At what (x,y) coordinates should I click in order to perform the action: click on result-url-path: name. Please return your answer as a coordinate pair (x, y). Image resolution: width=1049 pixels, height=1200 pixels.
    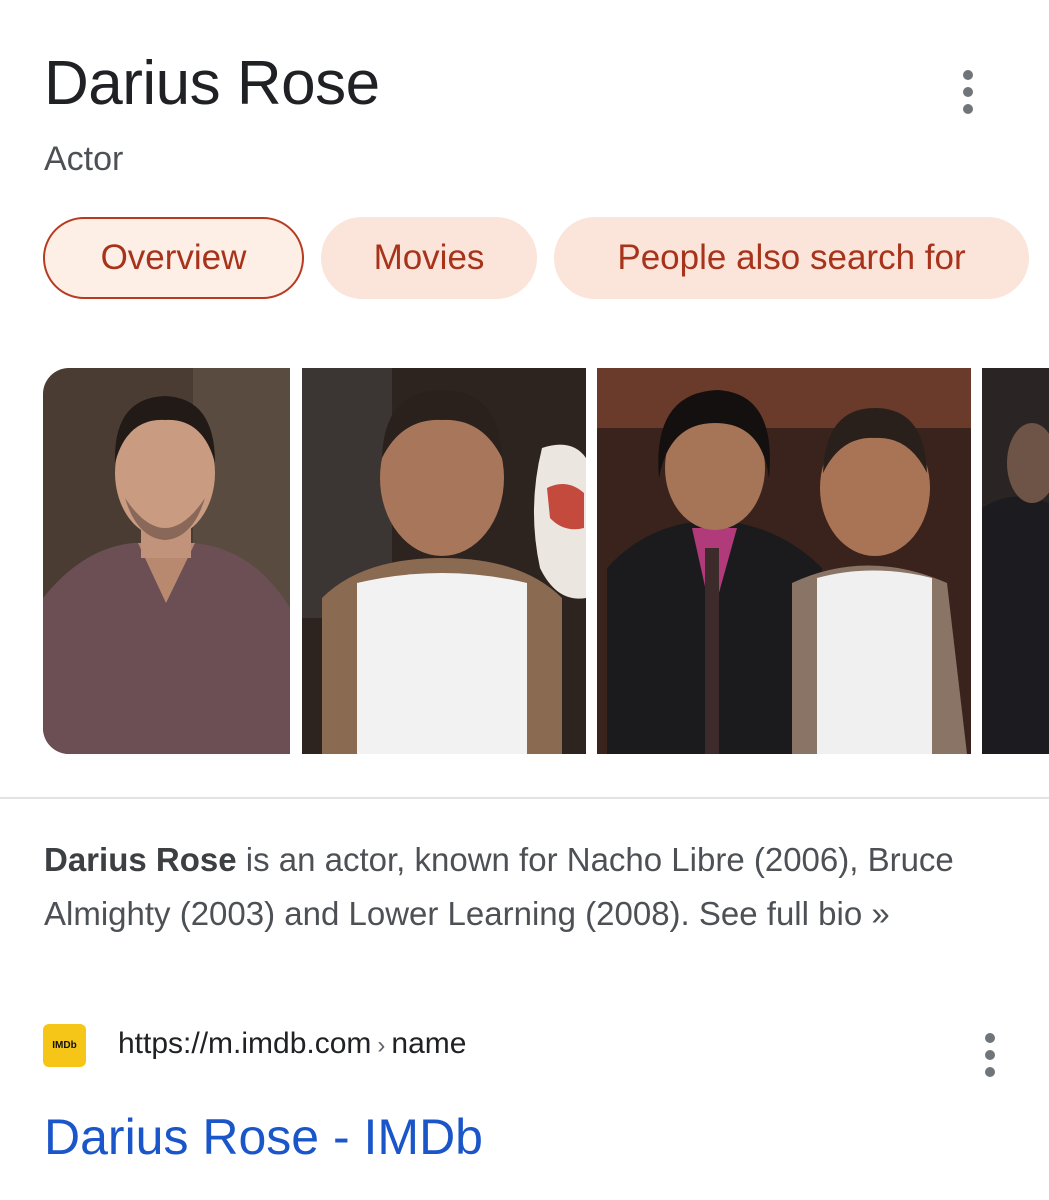
    Looking at the image, I should click on (429, 1043).